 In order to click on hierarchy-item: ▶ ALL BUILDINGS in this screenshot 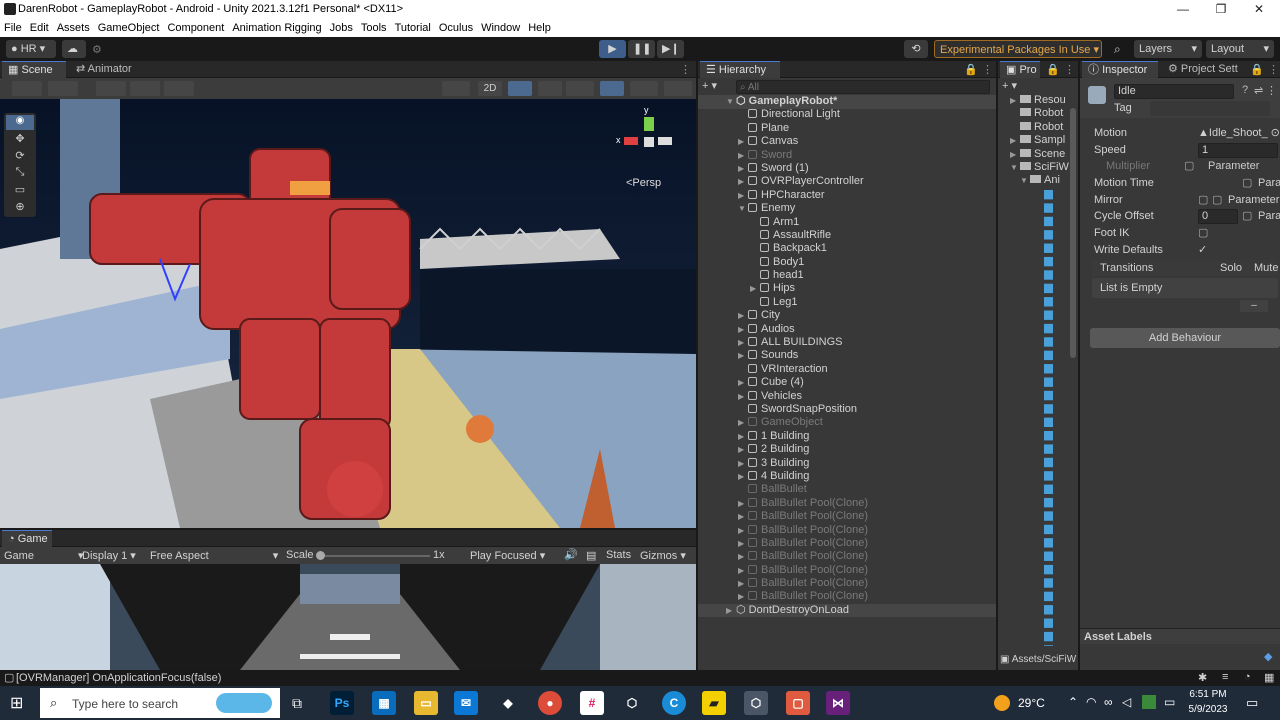, I will do `click(847, 342)`.